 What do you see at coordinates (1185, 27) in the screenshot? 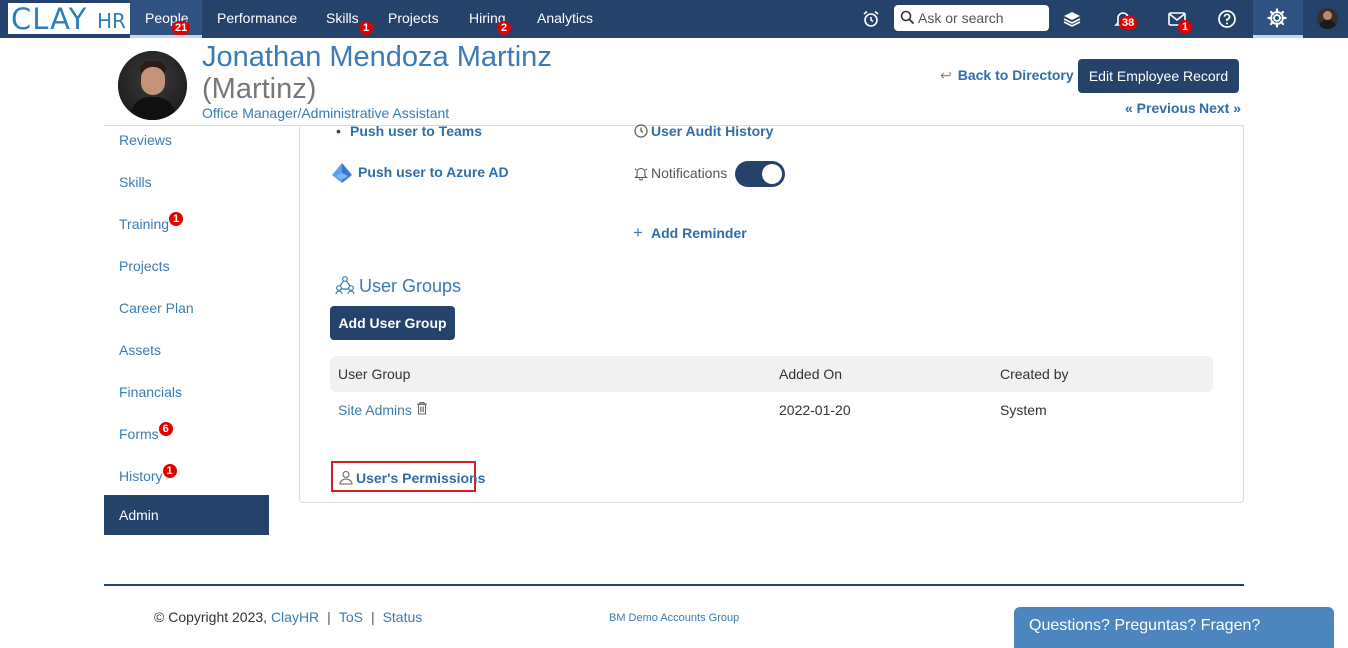
I see `messages-badge: 1` at bounding box center [1185, 27].